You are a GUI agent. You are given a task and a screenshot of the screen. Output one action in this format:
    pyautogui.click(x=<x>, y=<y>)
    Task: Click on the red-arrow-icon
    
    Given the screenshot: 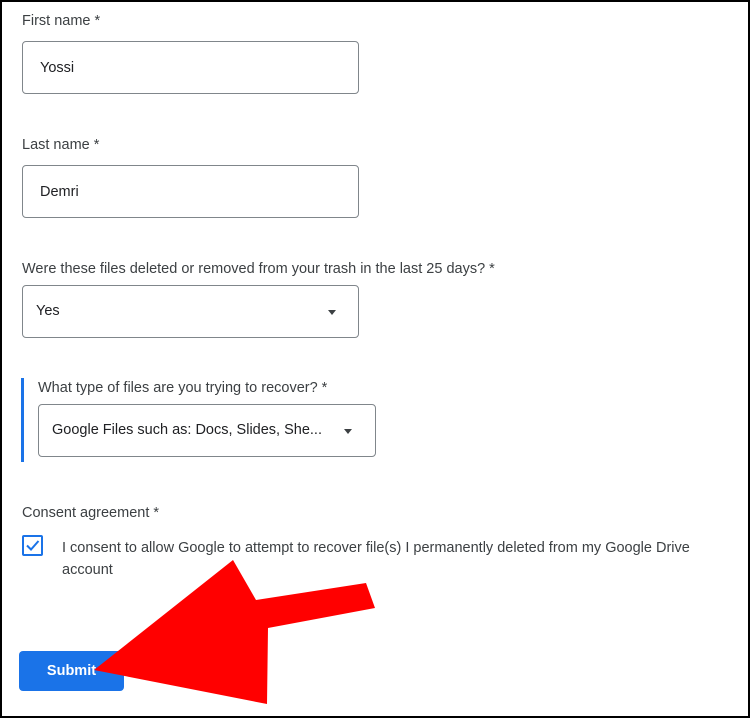 What is the action you would take?
    pyautogui.click(x=234, y=632)
    